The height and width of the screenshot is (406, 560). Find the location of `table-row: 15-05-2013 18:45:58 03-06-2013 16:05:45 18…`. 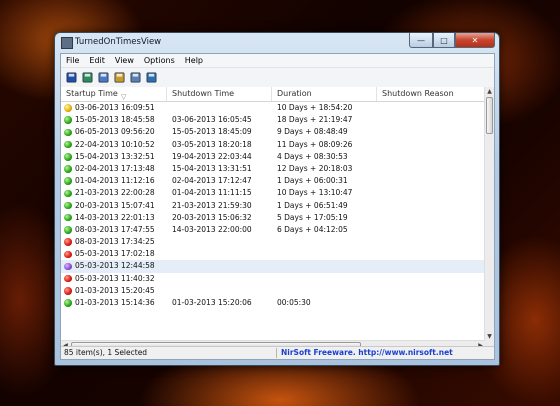

table-row: 15-05-2013 18:45:58 03-06-2013 16:05:45 18… is located at coordinates (273, 120).